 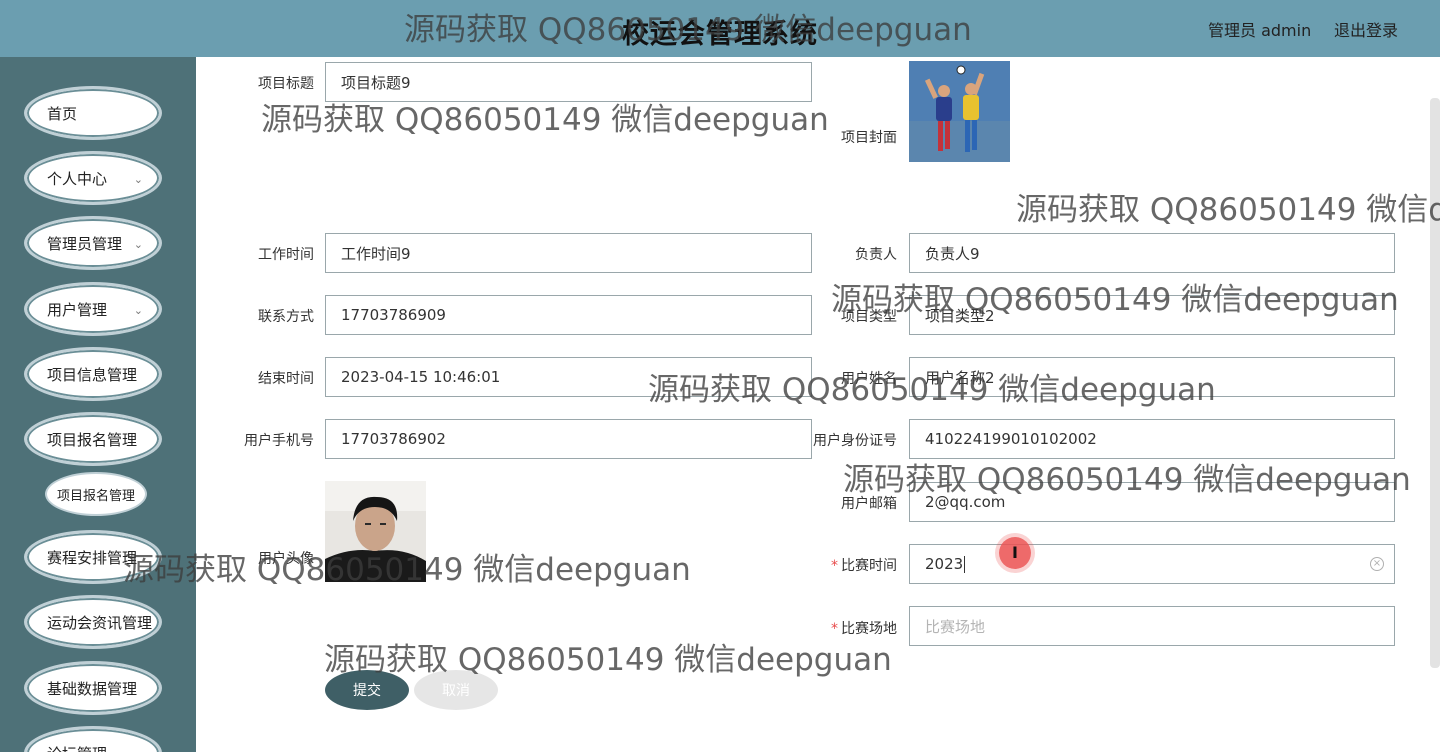 What do you see at coordinates (869, 317) in the screenshot?
I see `project-type-label: 项目类型` at bounding box center [869, 317].